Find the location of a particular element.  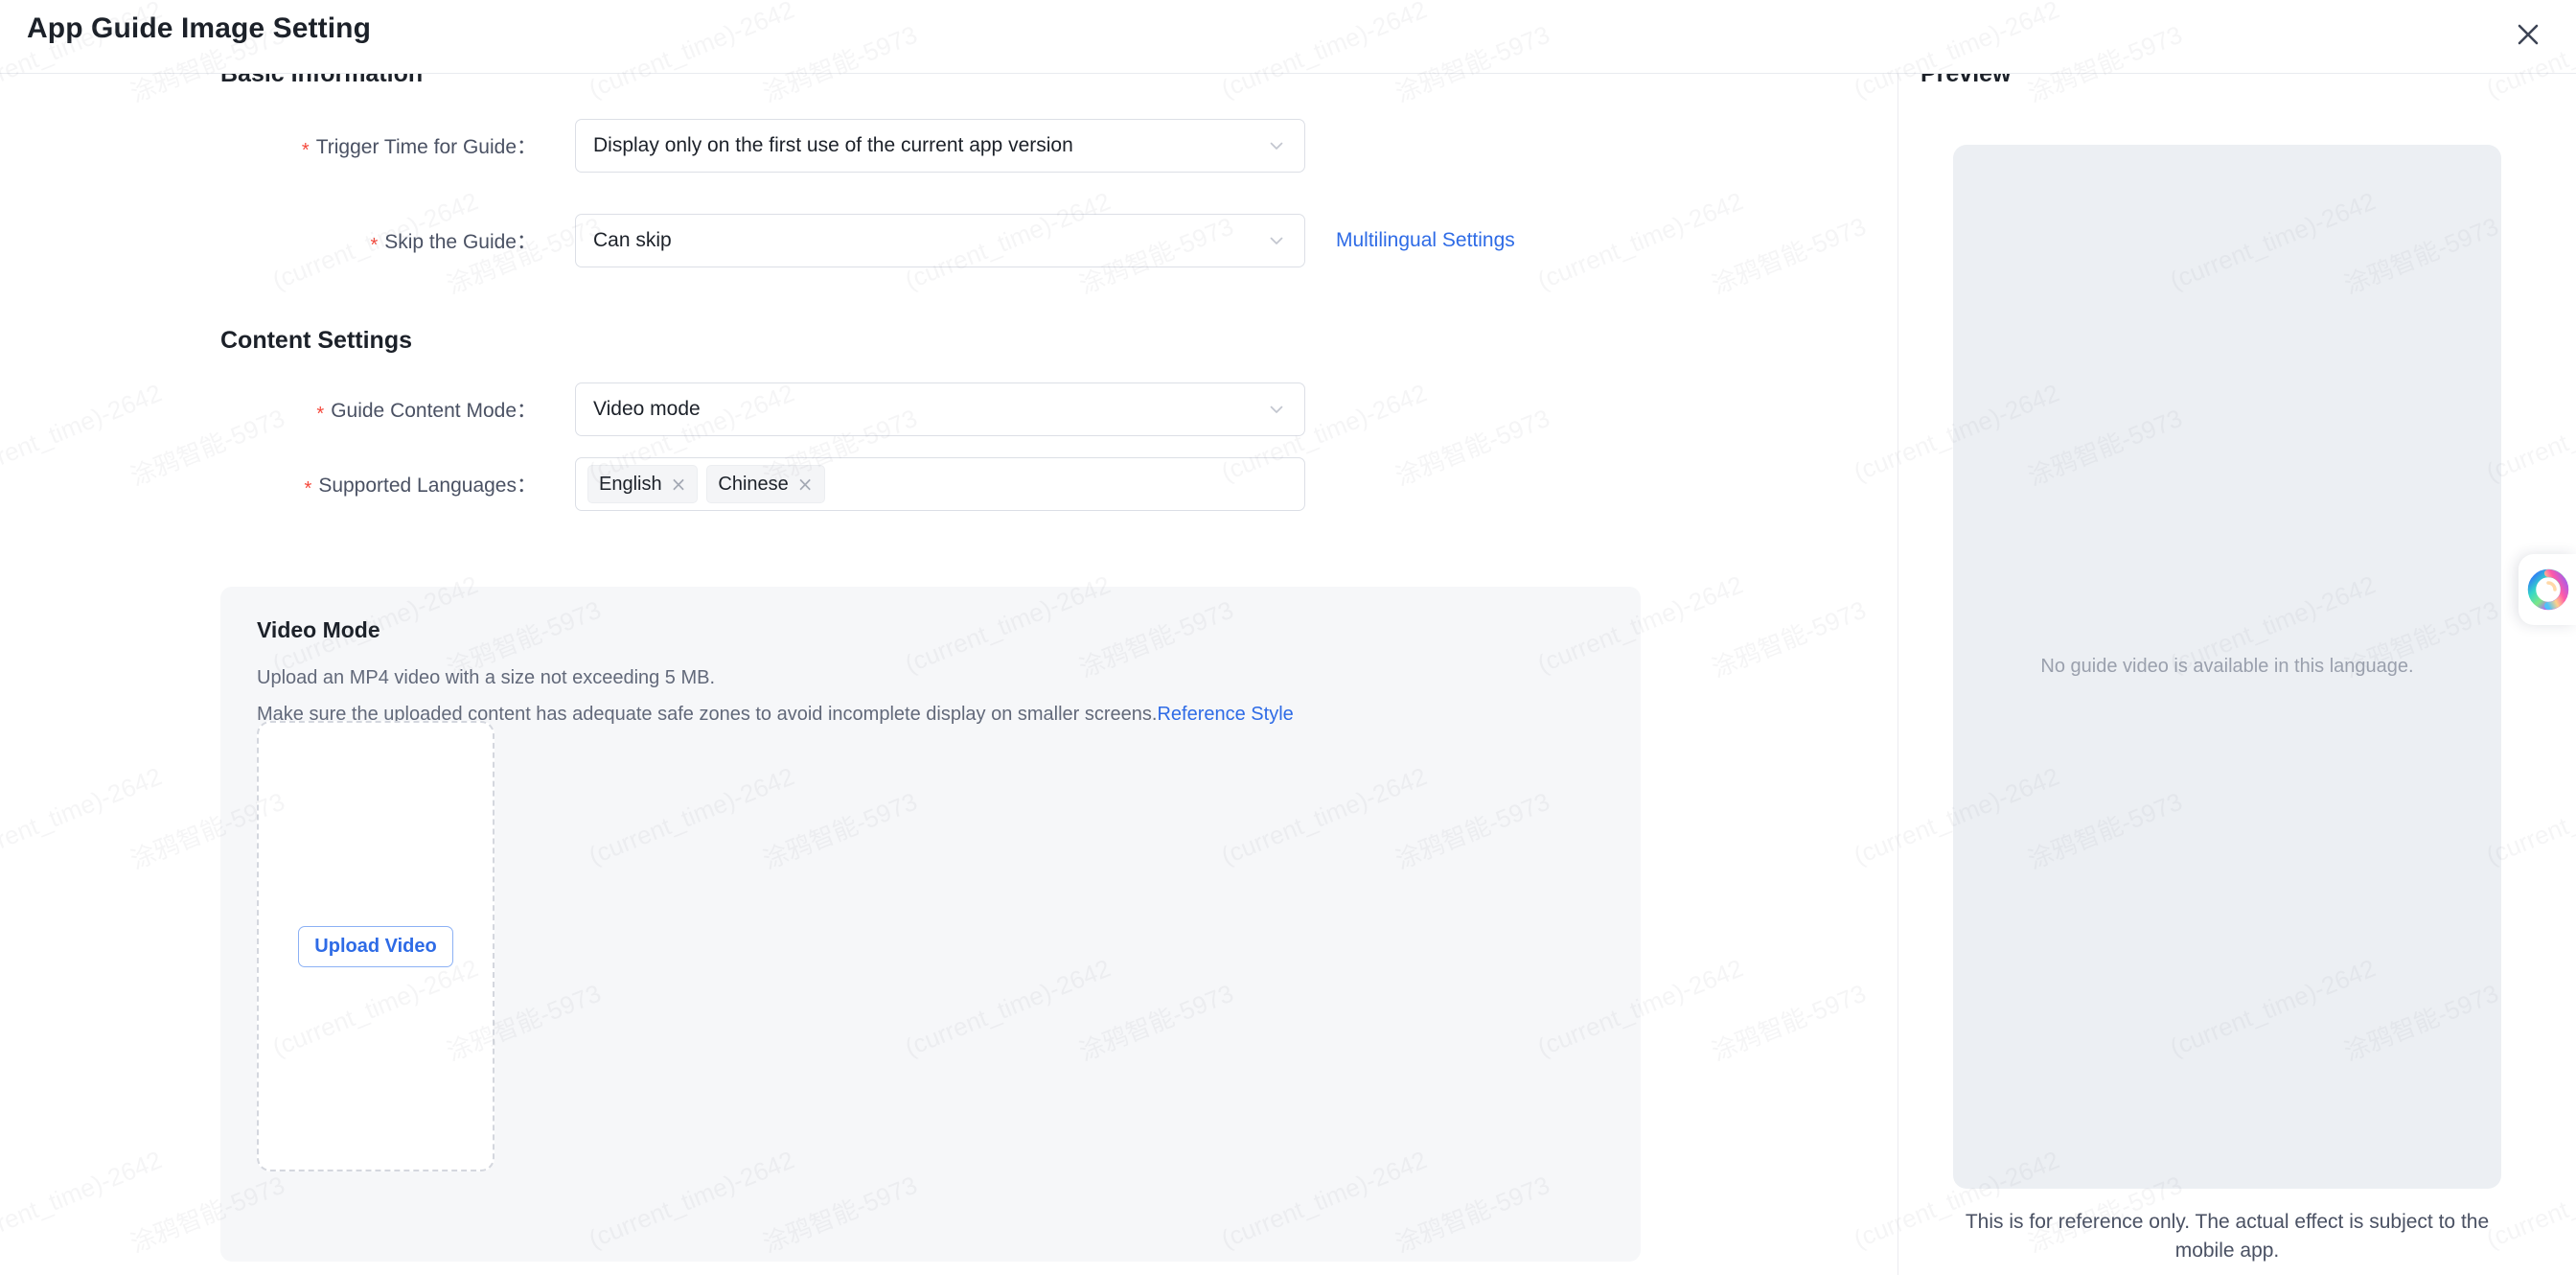

select-guide-content-mode: Video mode is located at coordinates (940, 409).